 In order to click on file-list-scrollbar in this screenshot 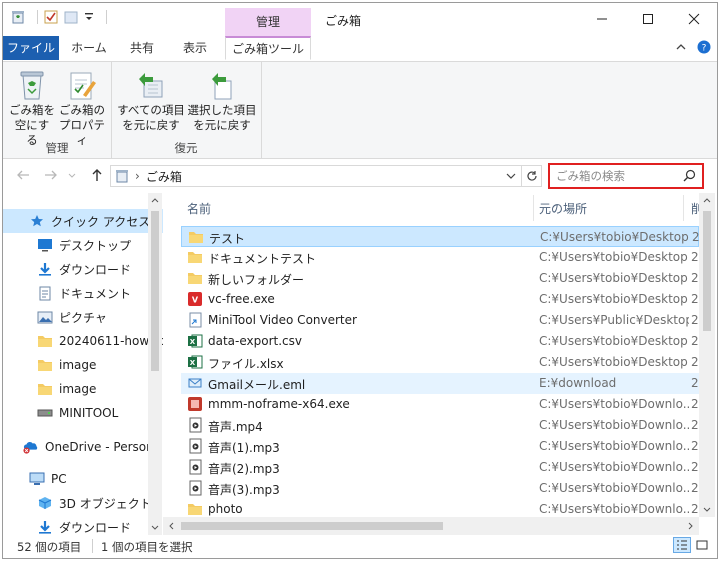, I will do `click(707, 355)`.